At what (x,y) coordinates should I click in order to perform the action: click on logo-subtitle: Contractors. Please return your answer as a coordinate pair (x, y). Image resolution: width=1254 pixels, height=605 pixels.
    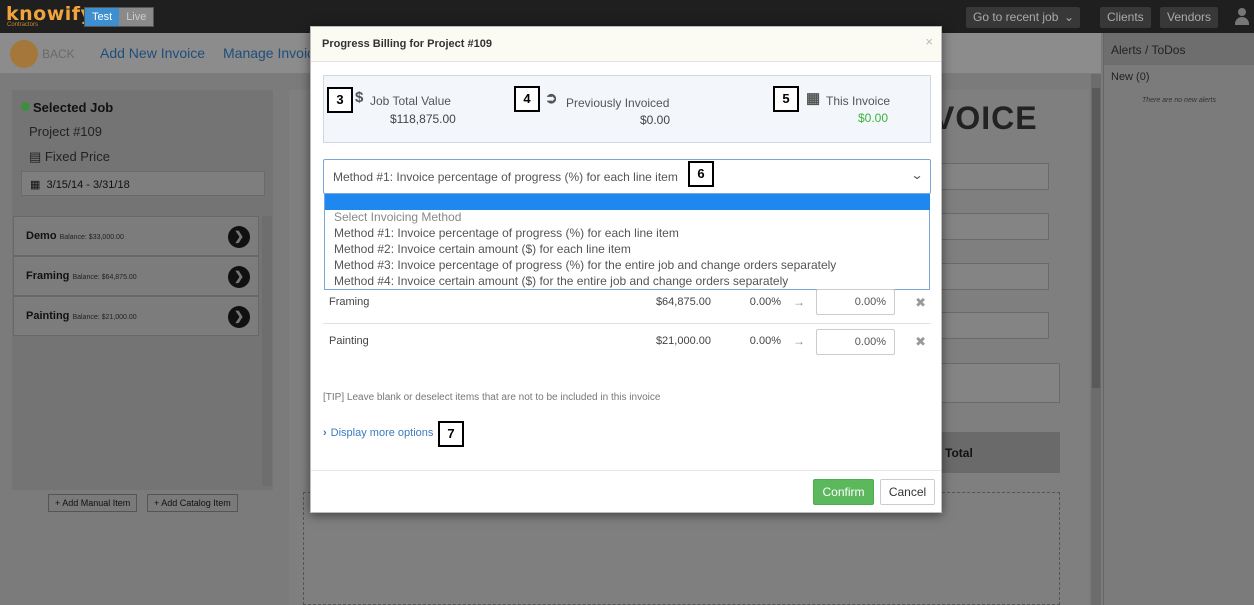
    Looking at the image, I should click on (23, 25).